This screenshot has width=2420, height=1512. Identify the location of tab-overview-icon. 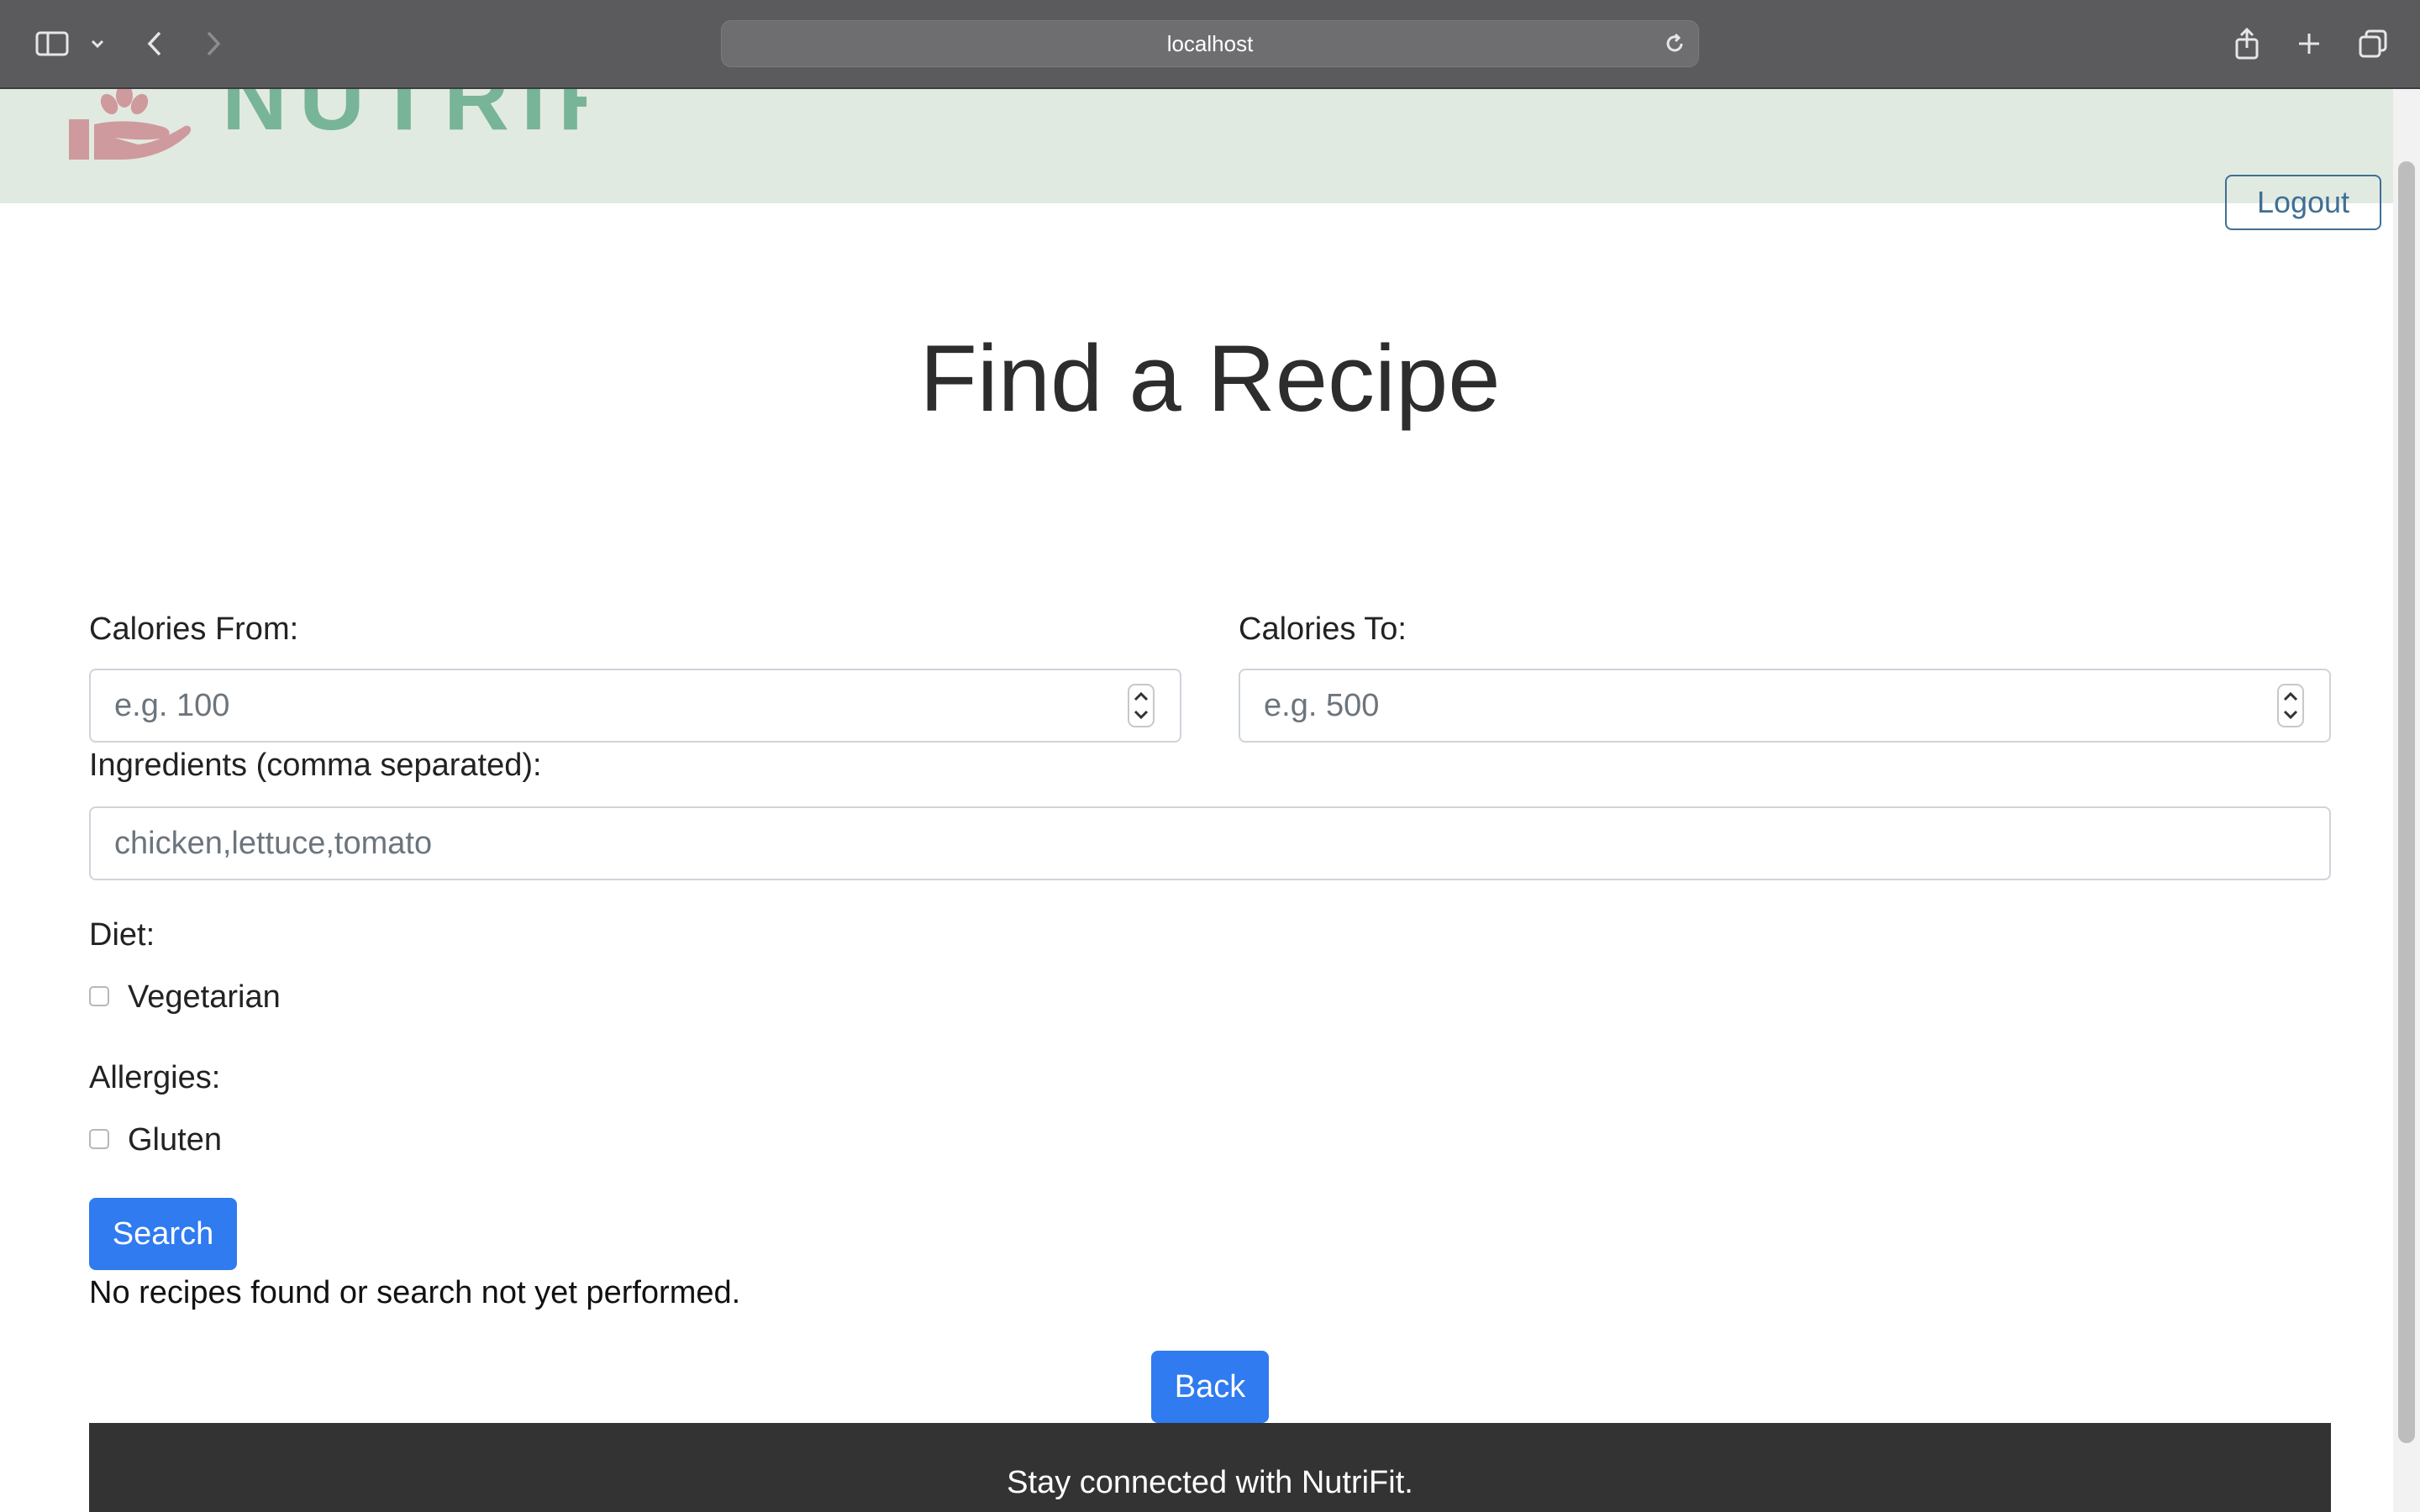
(2372, 44).